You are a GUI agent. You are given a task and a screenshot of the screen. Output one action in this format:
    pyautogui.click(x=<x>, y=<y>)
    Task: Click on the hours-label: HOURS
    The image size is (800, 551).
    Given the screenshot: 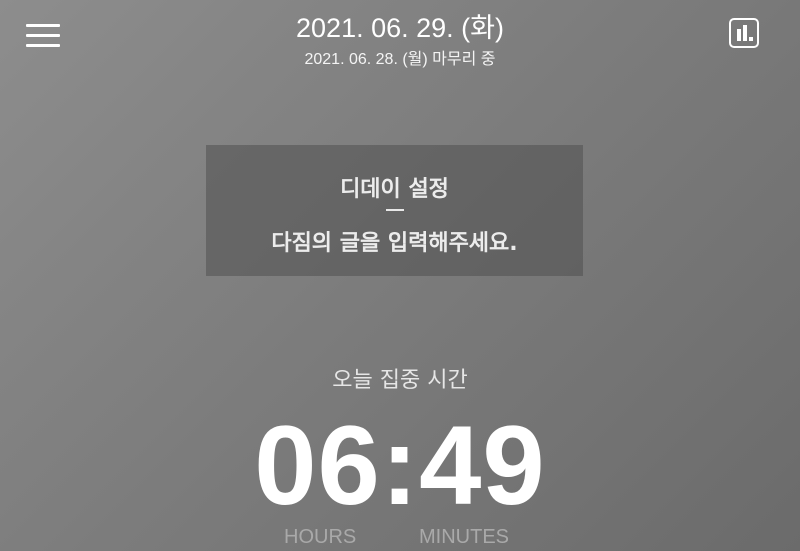 What is the action you would take?
    pyautogui.click(x=320, y=537)
    